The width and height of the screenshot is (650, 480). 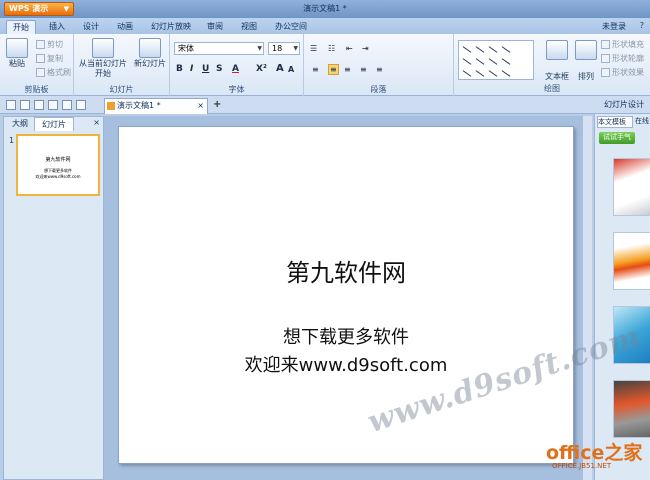 I want to click on play-slideshow-icon, so click(x=103, y=48).